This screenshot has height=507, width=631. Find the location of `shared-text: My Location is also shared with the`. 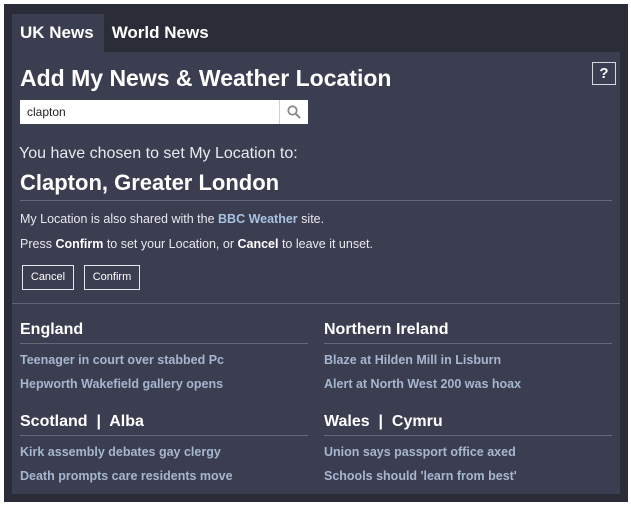

shared-text: My Location is also shared with the is located at coordinates (119, 219).